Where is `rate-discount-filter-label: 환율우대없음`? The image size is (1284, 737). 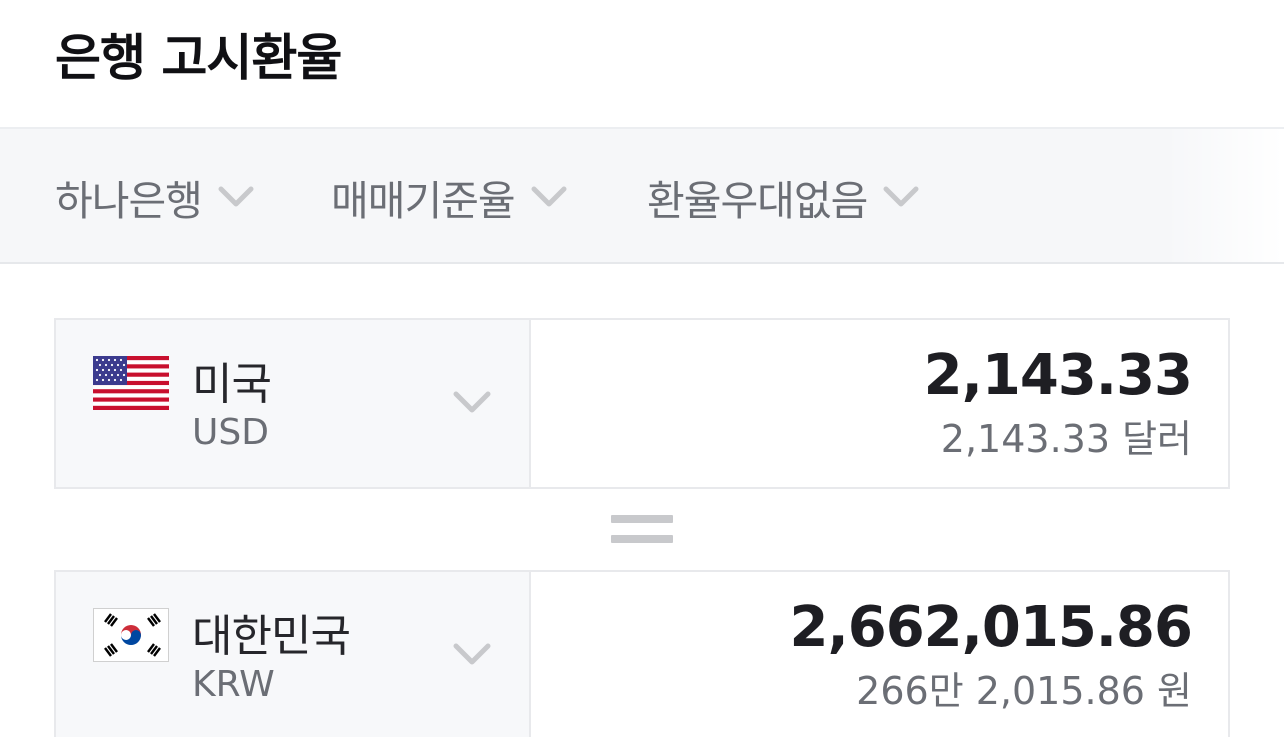
rate-discount-filter-label: 환율우대없음 is located at coordinates (757, 201).